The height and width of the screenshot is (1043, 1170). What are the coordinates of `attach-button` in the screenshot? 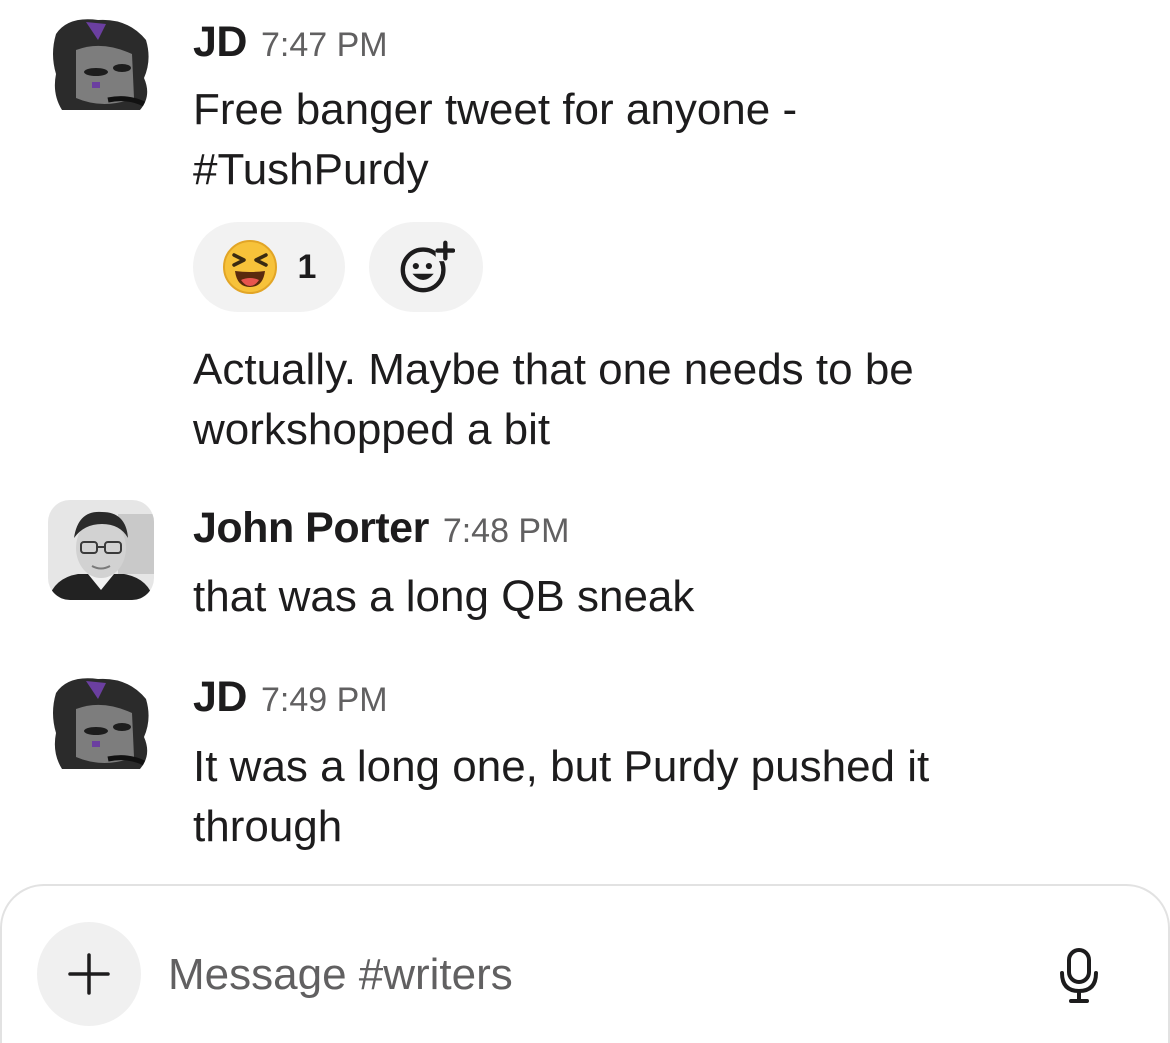 It's located at (89, 974).